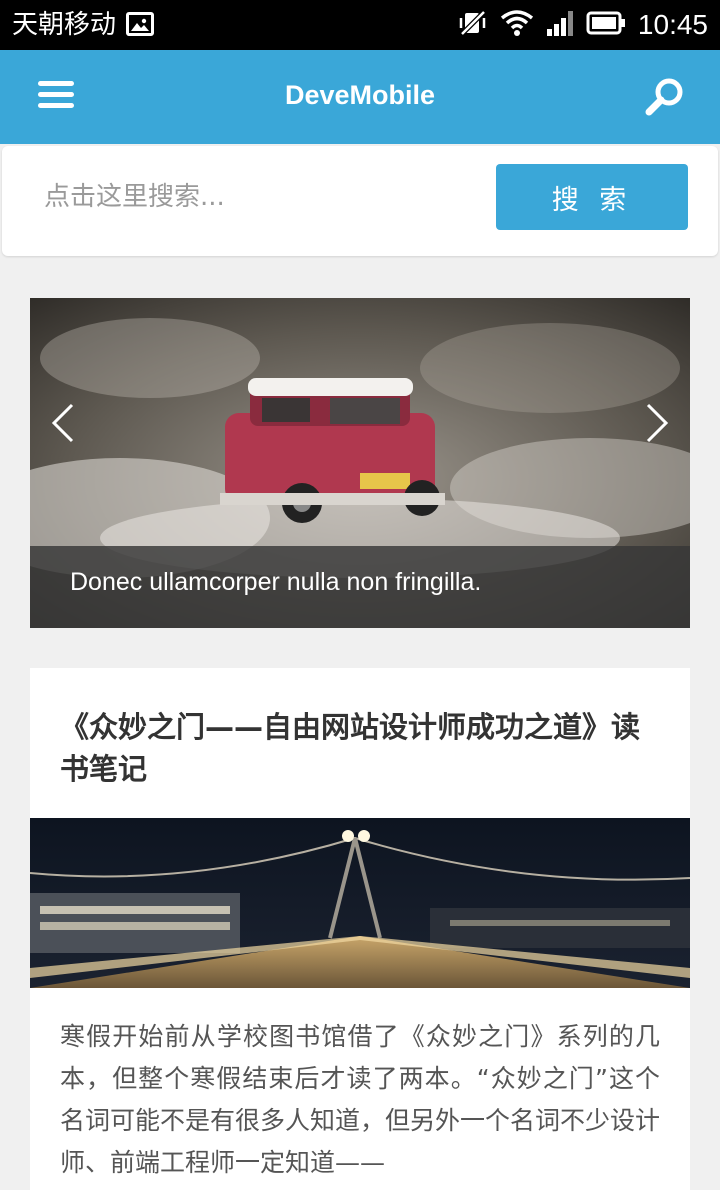 The height and width of the screenshot is (1190, 720). I want to click on app-title: DeveMobile, so click(360, 95).